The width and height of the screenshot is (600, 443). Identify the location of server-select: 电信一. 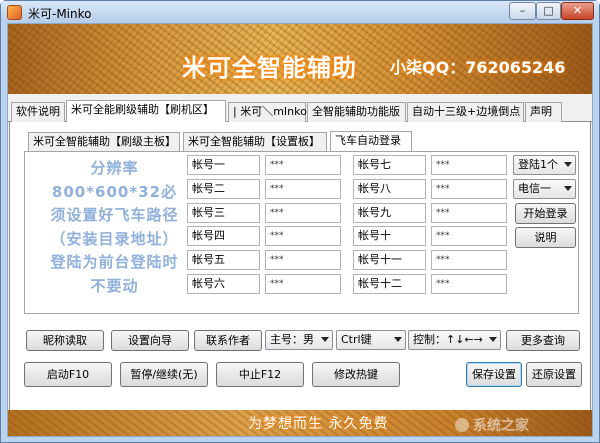
(544, 189).